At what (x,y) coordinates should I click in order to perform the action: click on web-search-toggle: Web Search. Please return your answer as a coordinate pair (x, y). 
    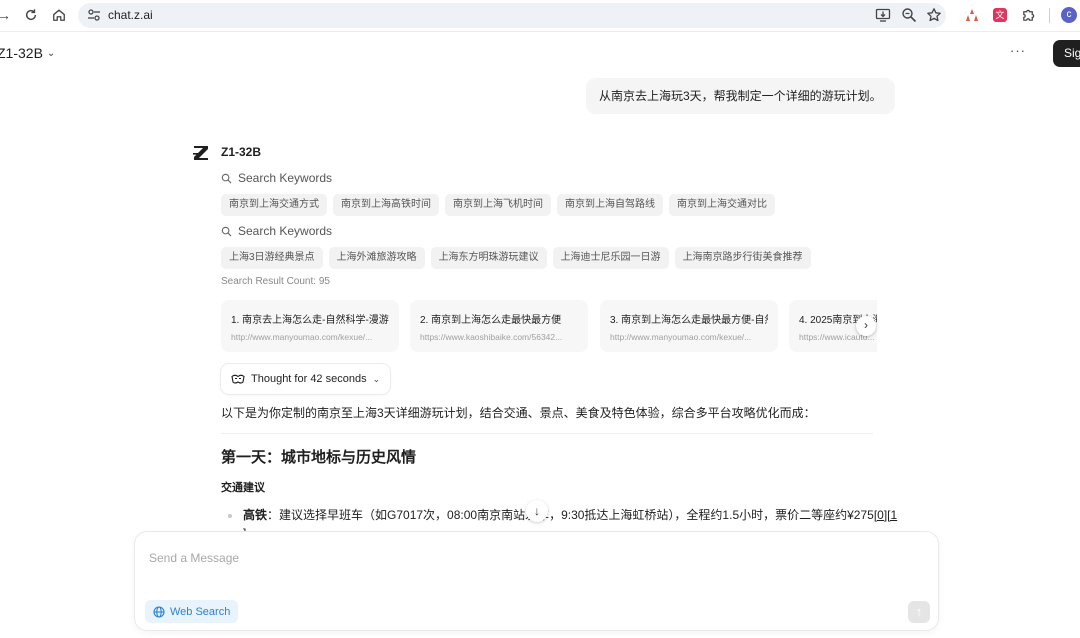
    Looking at the image, I should click on (192, 611).